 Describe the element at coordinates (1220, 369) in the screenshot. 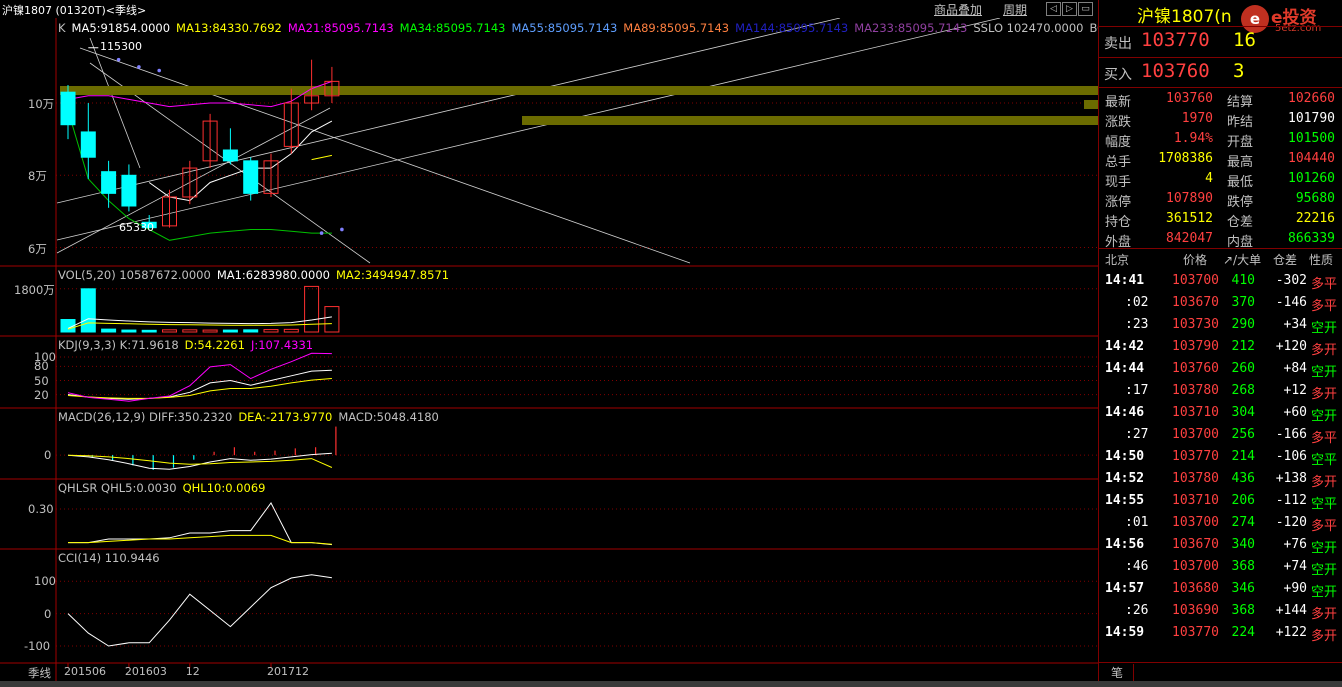

I see `tick-row: 14:44 103760 260 +84 空开` at that location.